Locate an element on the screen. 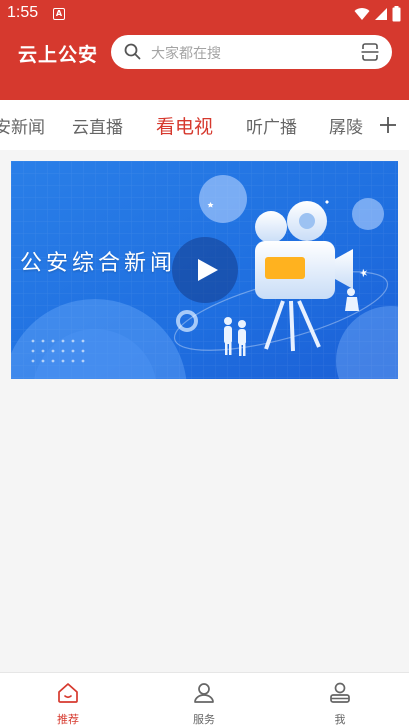  home-icon is located at coordinates (68, 693).